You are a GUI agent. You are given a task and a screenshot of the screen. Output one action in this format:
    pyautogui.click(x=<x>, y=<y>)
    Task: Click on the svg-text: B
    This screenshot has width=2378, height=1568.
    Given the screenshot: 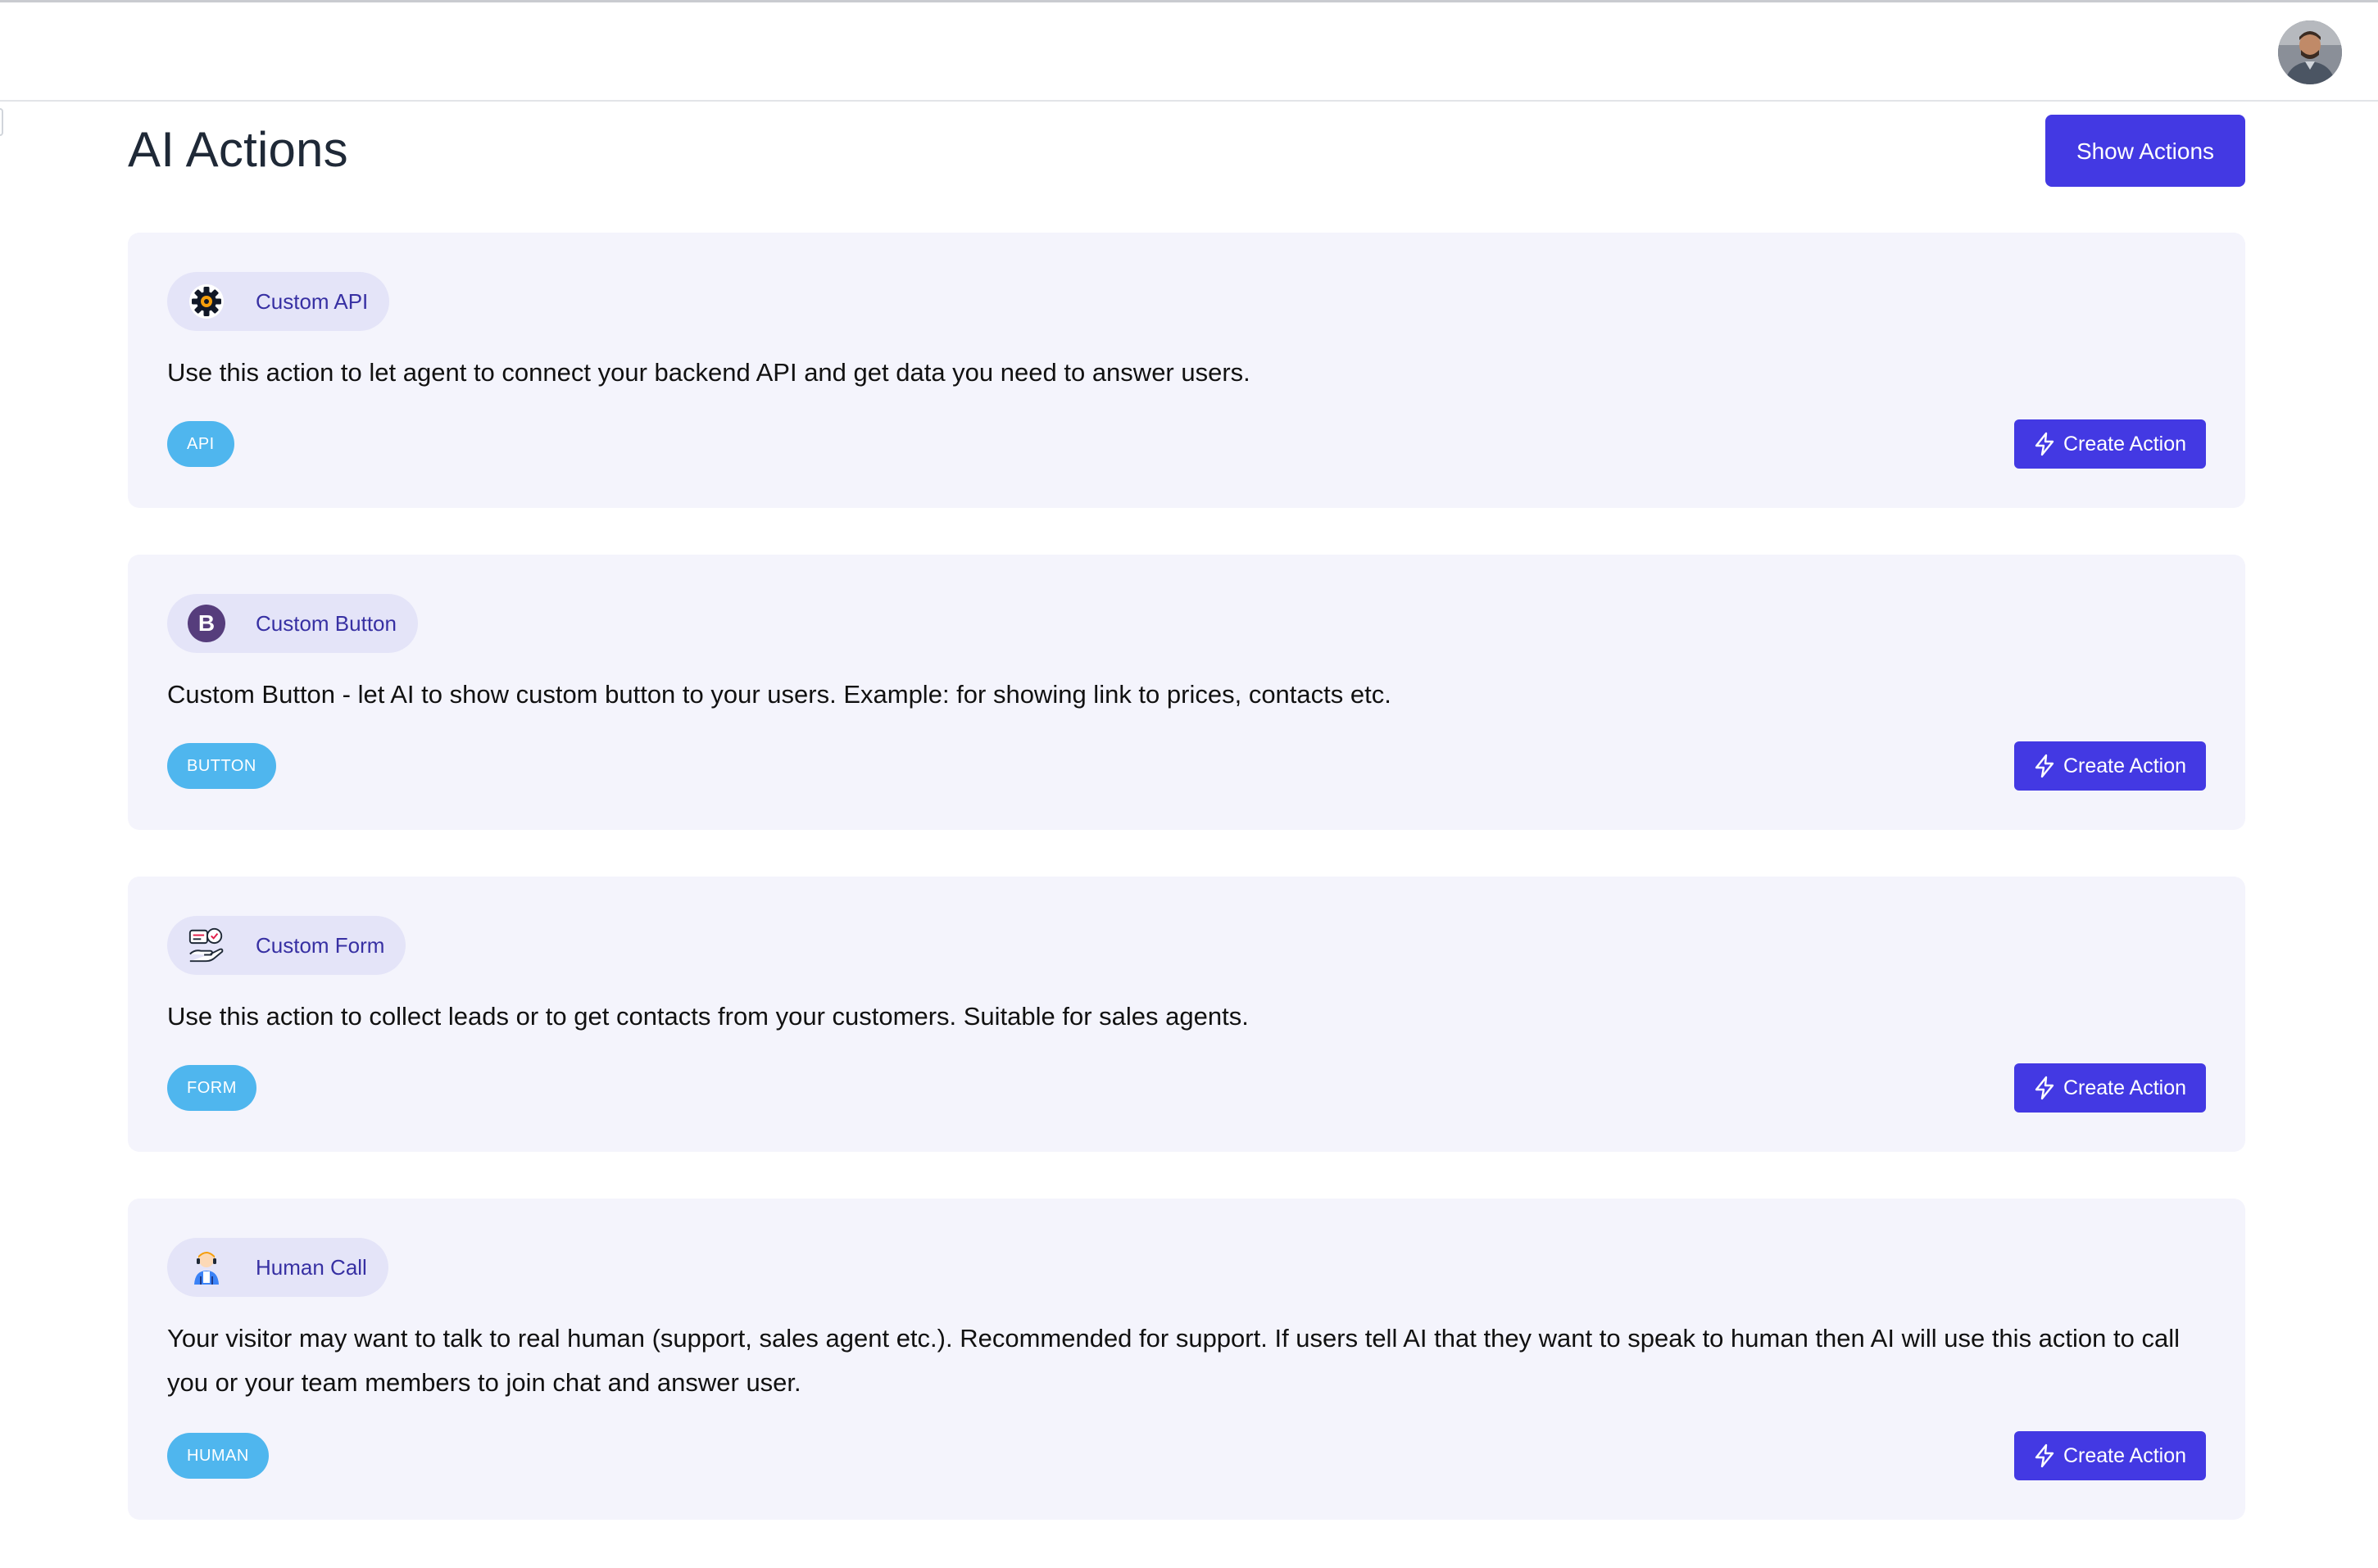 What is the action you would take?
    pyautogui.click(x=206, y=623)
    